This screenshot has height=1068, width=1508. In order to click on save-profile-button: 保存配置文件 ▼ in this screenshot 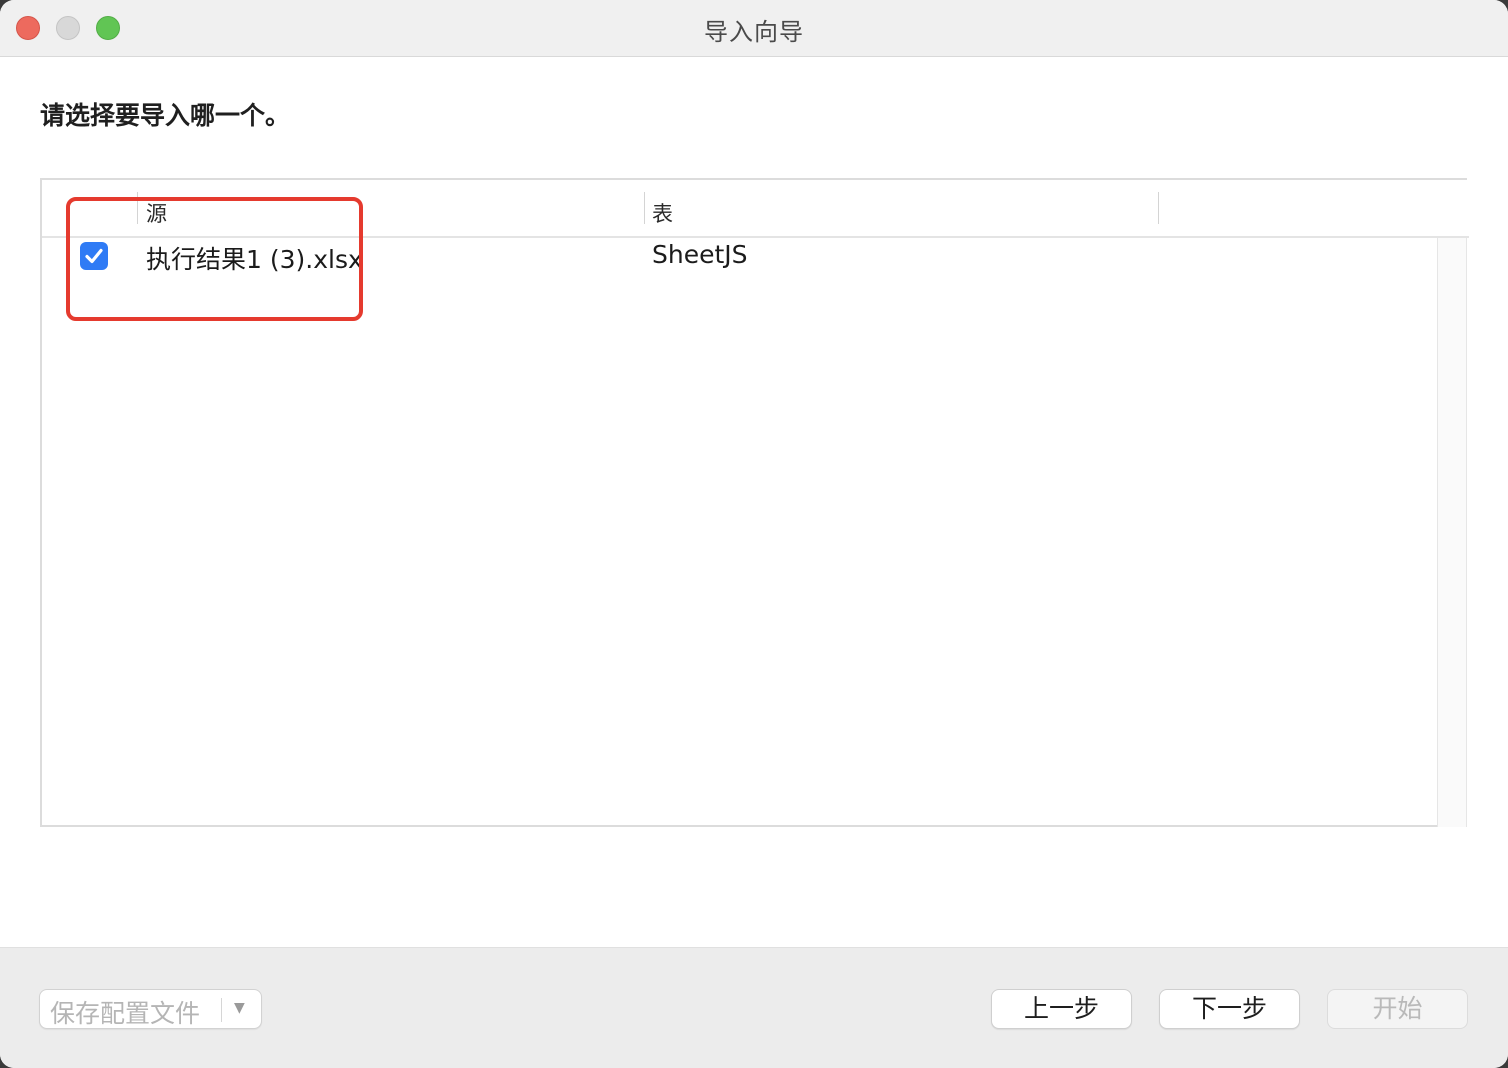, I will do `click(150, 1009)`.